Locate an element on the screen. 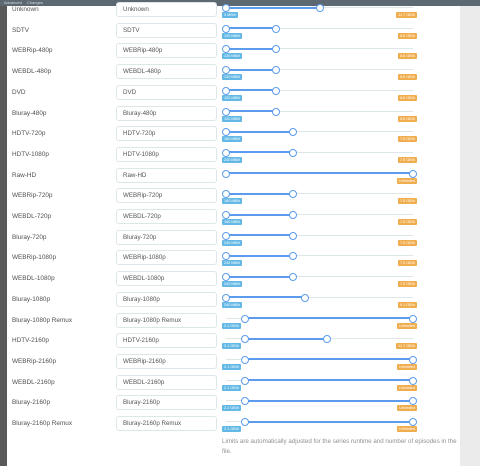 This screenshot has height=466, width=480. quality-title-input: WEBRip-1080p is located at coordinates (166, 258).